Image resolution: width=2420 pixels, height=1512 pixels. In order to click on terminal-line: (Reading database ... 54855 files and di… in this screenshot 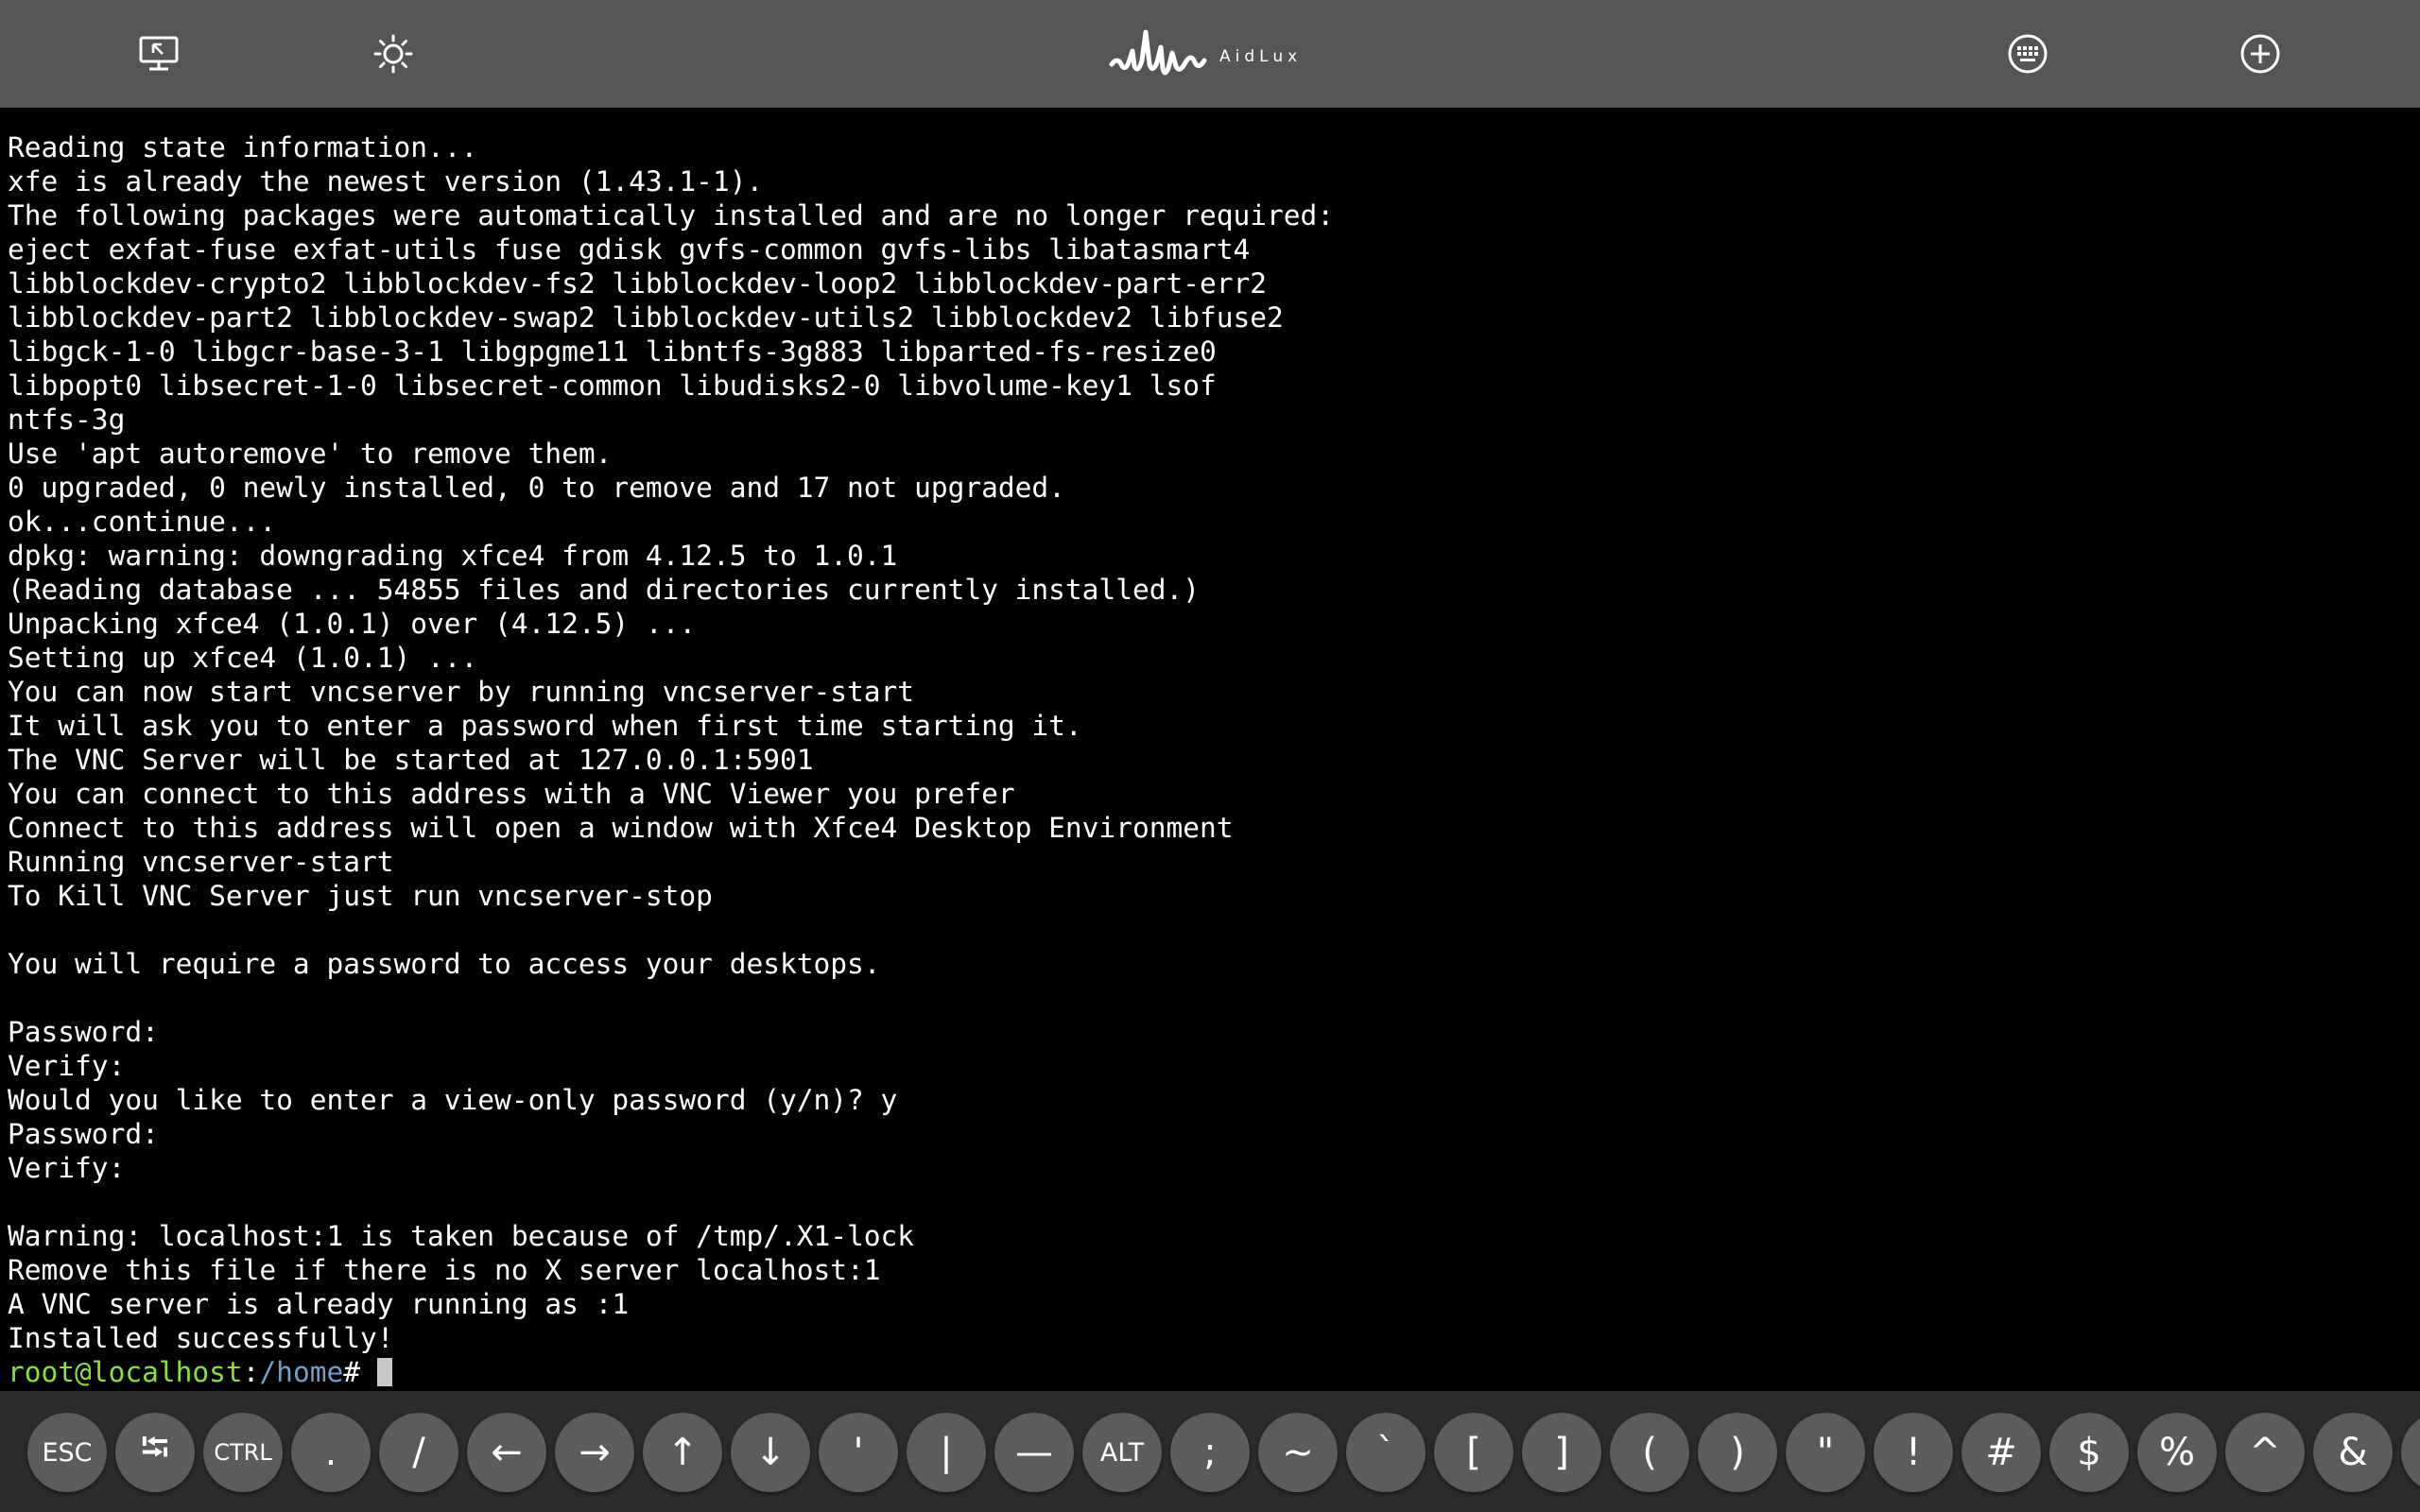, I will do `click(604, 590)`.